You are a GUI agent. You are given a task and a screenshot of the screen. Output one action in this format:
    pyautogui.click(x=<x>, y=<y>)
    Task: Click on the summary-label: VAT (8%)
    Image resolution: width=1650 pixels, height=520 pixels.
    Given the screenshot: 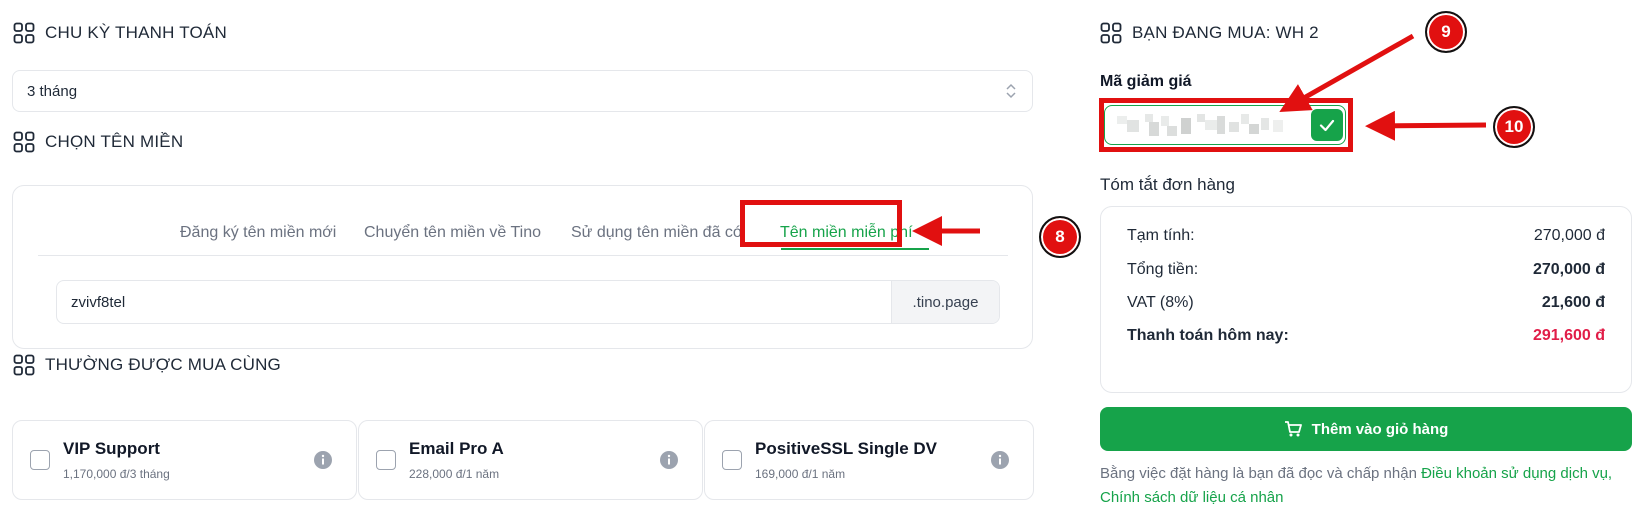 What is the action you would take?
    pyautogui.click(x=1160, y=302)
    